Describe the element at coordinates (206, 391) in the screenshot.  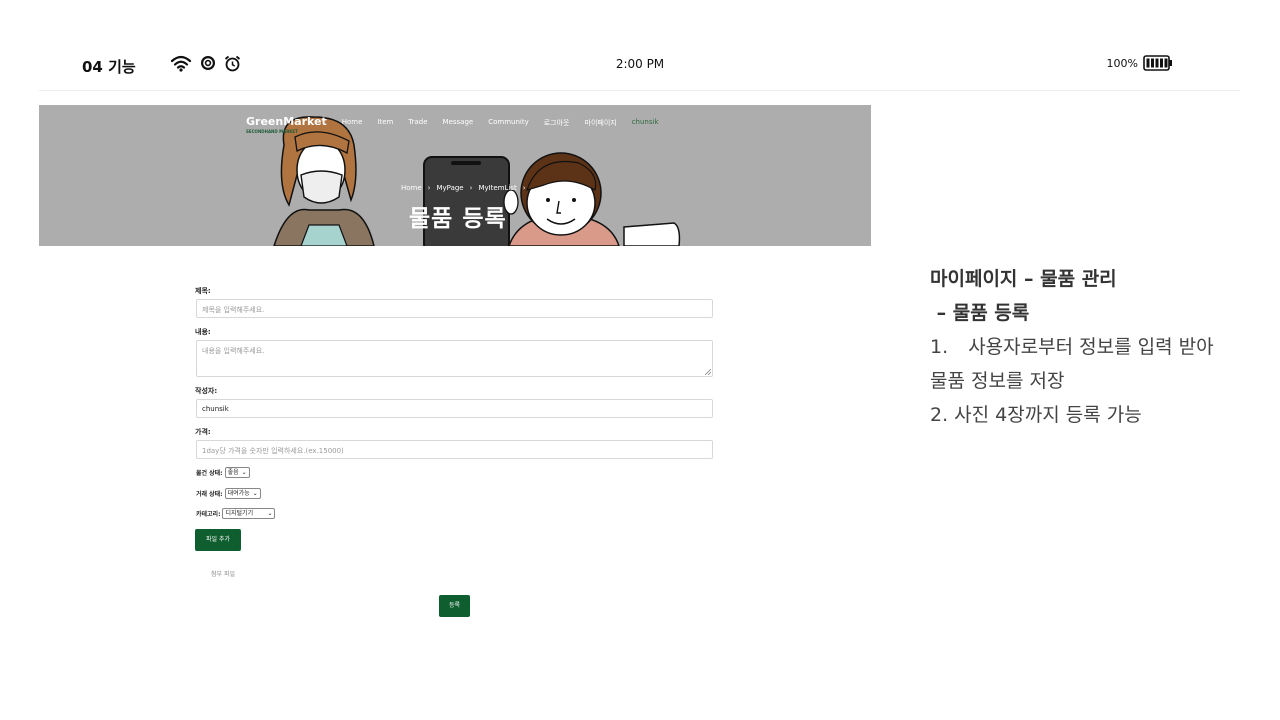
I see `author-label: 작성자:` at that location.